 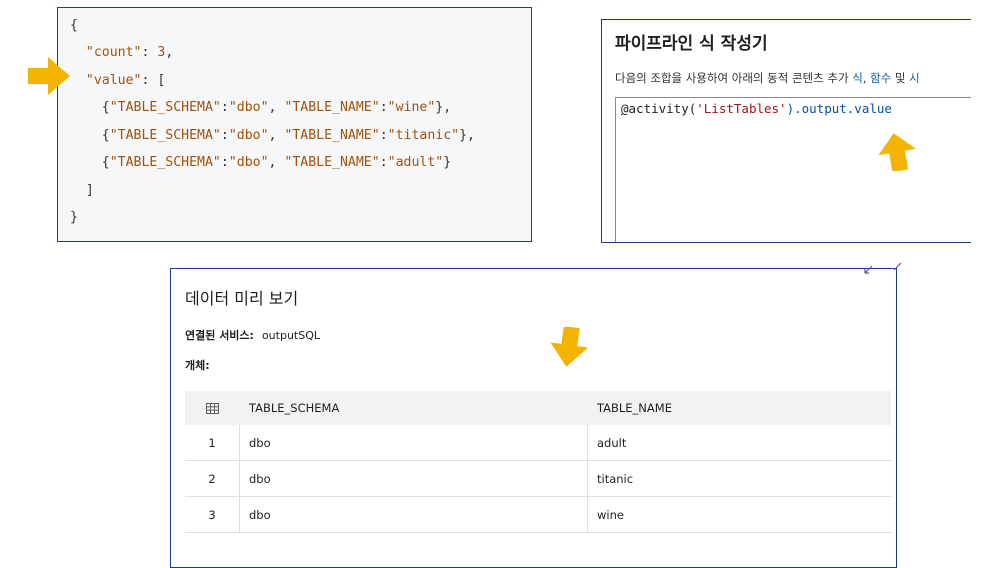 I want to click on code-line: ], so click(x=82, y=190).